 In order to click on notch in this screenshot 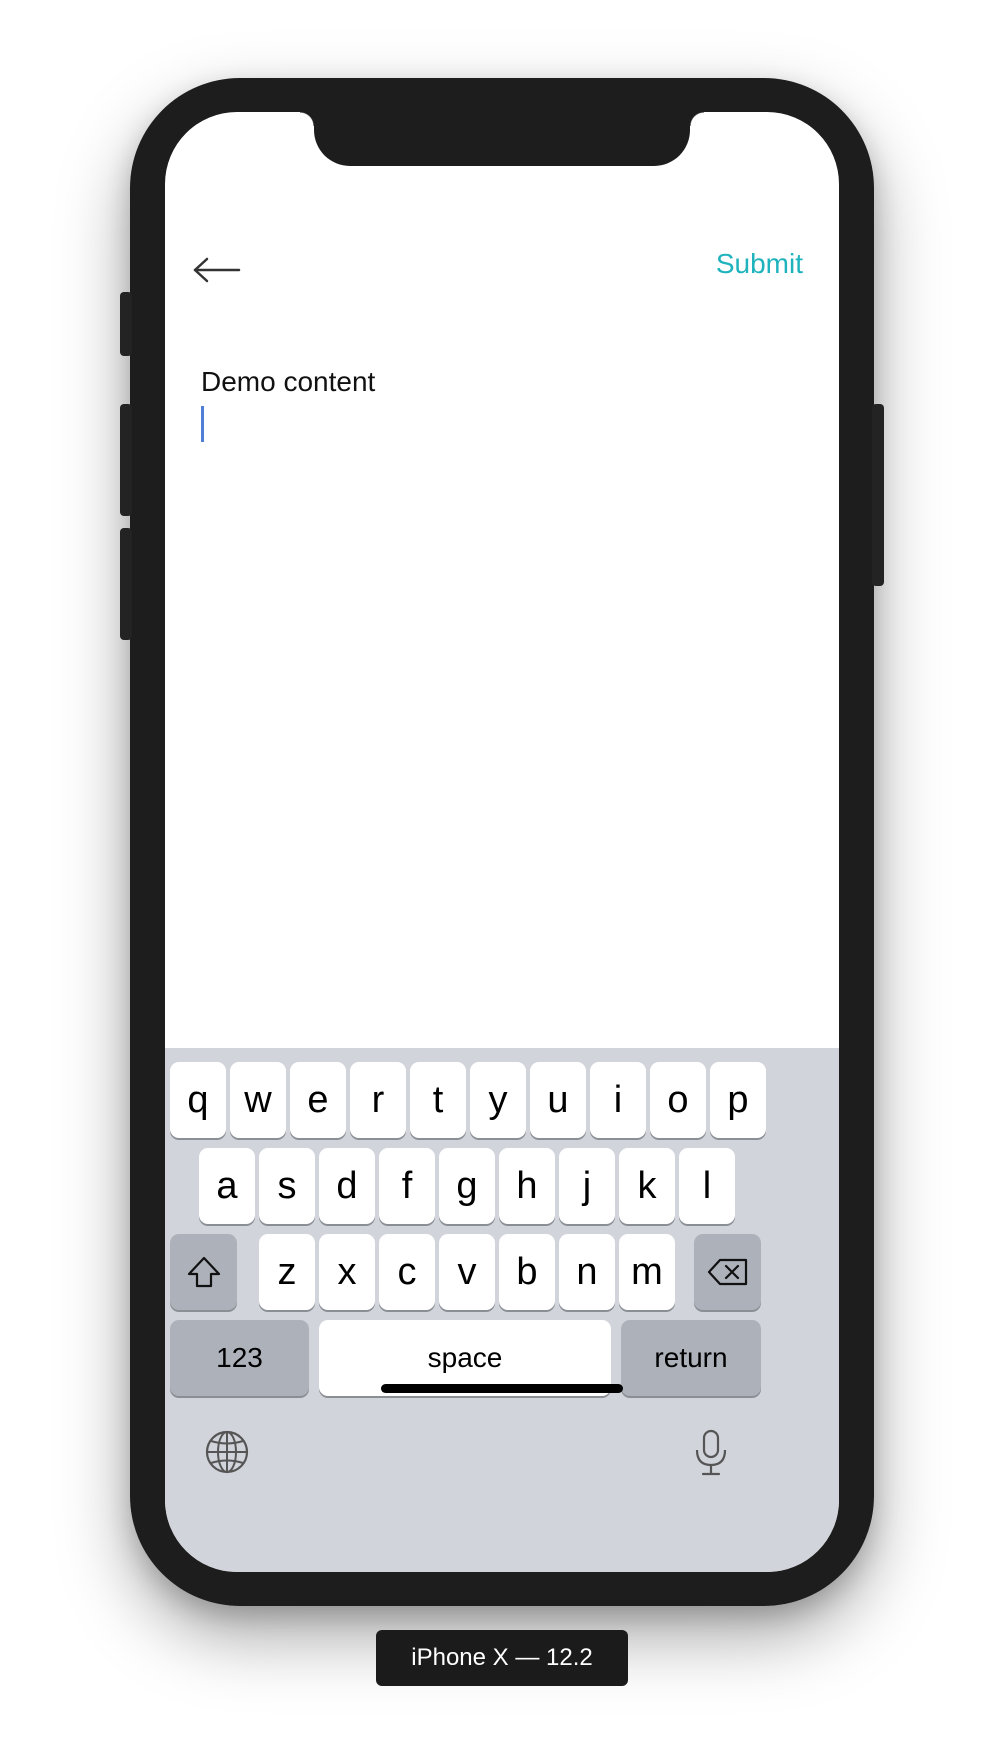, I will do `click(502, 139)`.